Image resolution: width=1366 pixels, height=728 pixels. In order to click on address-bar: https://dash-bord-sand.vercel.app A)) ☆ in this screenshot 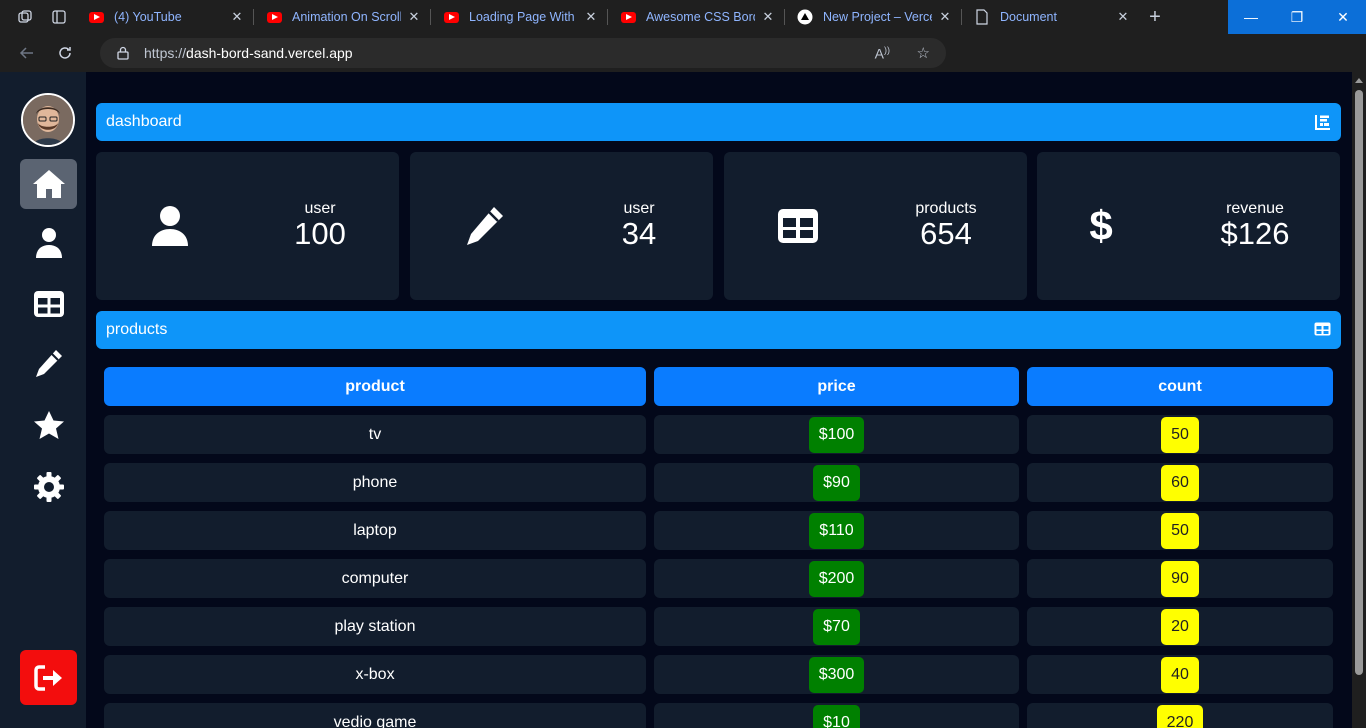, I will do `click(523, 53)`.